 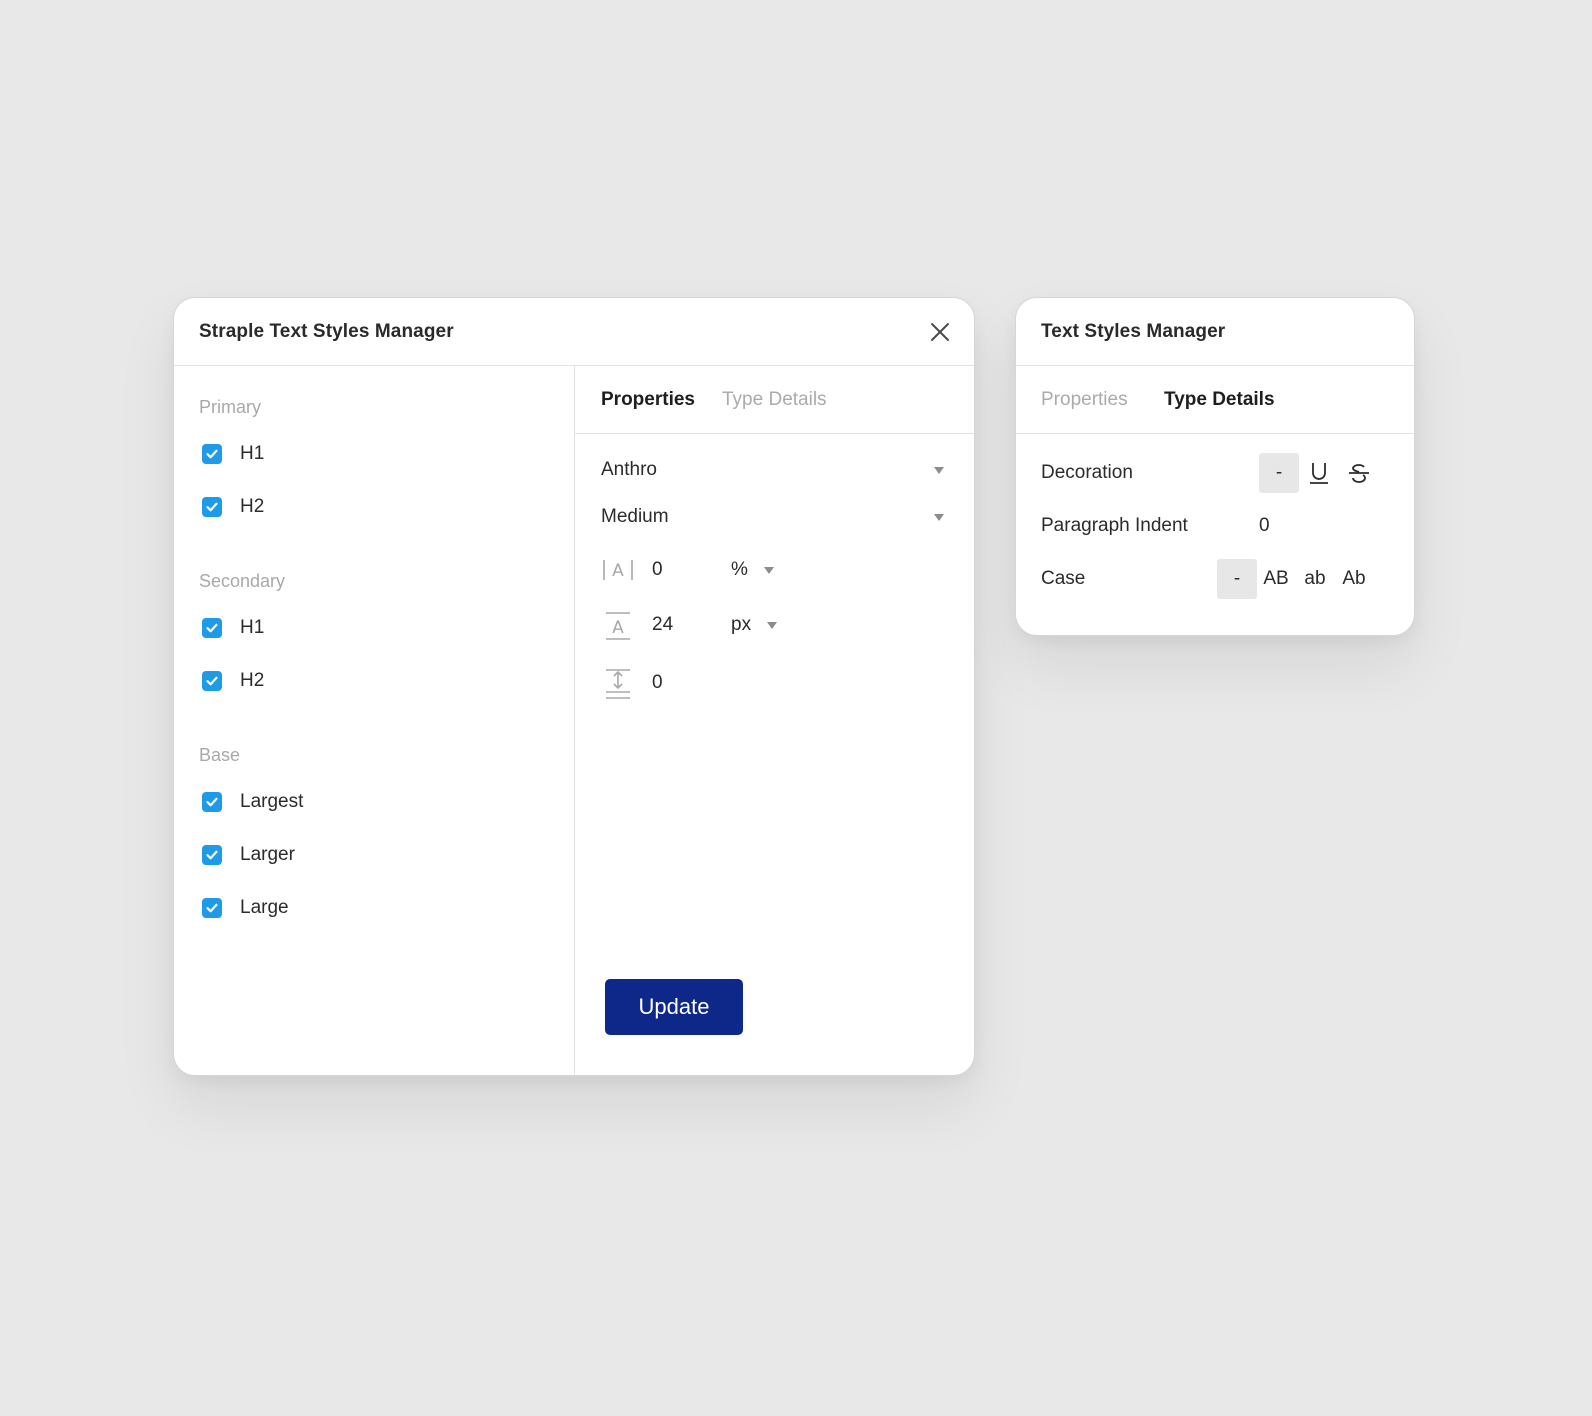 I want to click on case-uppercase-option: AB, so click(x=1276, y=579).